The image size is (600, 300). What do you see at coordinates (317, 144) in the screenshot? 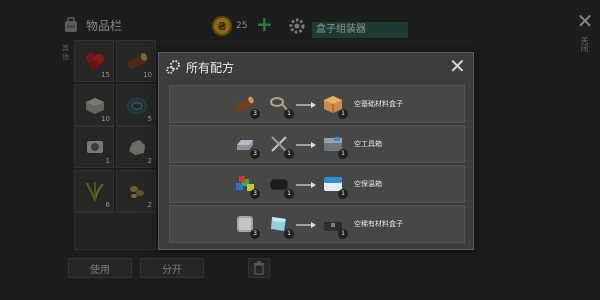
I see `recipe-row: 3 1 1 空工具箱` at bounding box center [317, 144].